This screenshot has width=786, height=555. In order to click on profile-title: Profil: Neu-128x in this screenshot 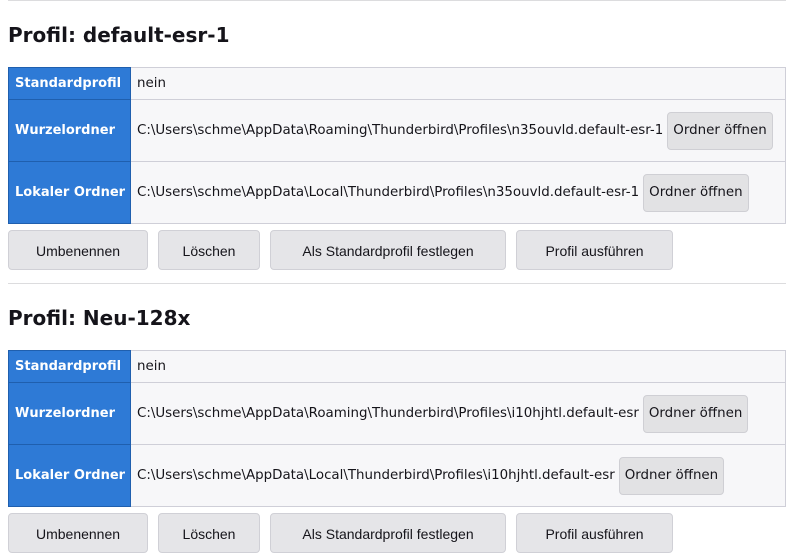, I will do `click(99, 318)`.